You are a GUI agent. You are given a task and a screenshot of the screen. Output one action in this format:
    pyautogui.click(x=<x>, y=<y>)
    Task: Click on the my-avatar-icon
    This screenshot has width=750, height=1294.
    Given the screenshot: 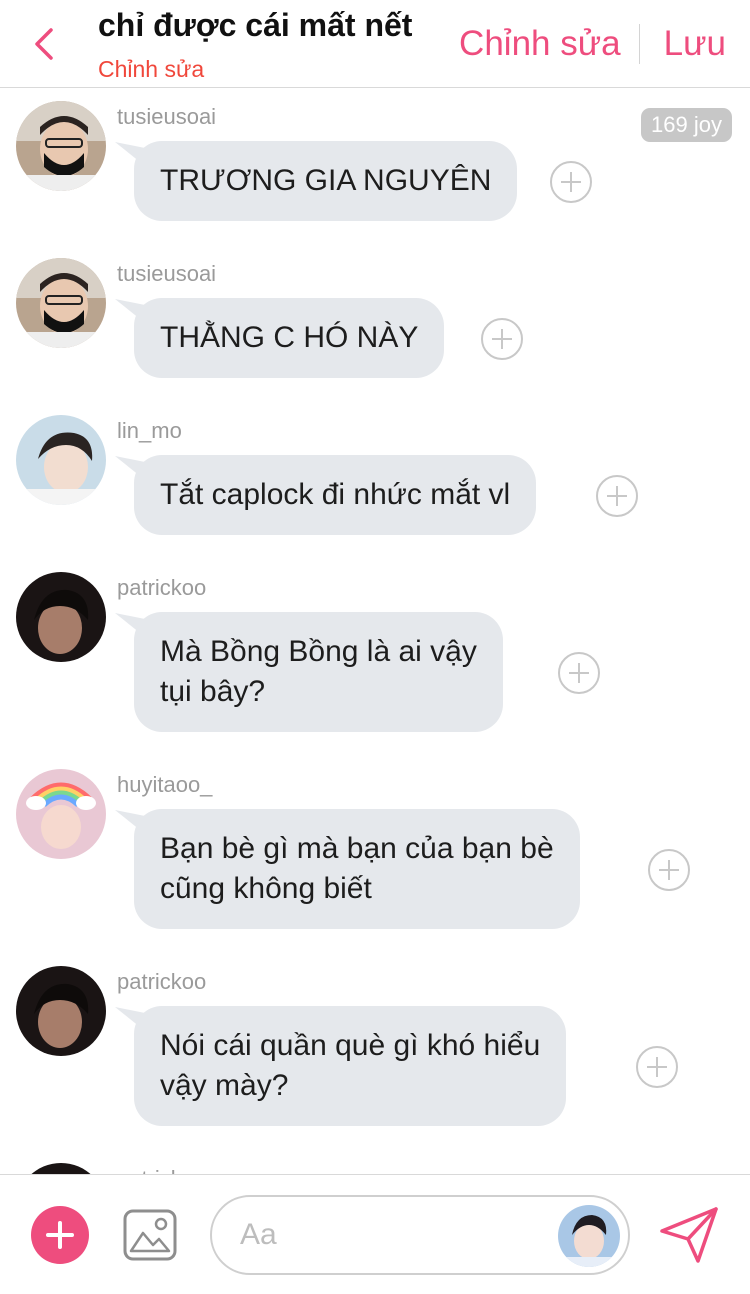 What is the action you would take?
    pyautogui.click(x=589, y=1236)
    